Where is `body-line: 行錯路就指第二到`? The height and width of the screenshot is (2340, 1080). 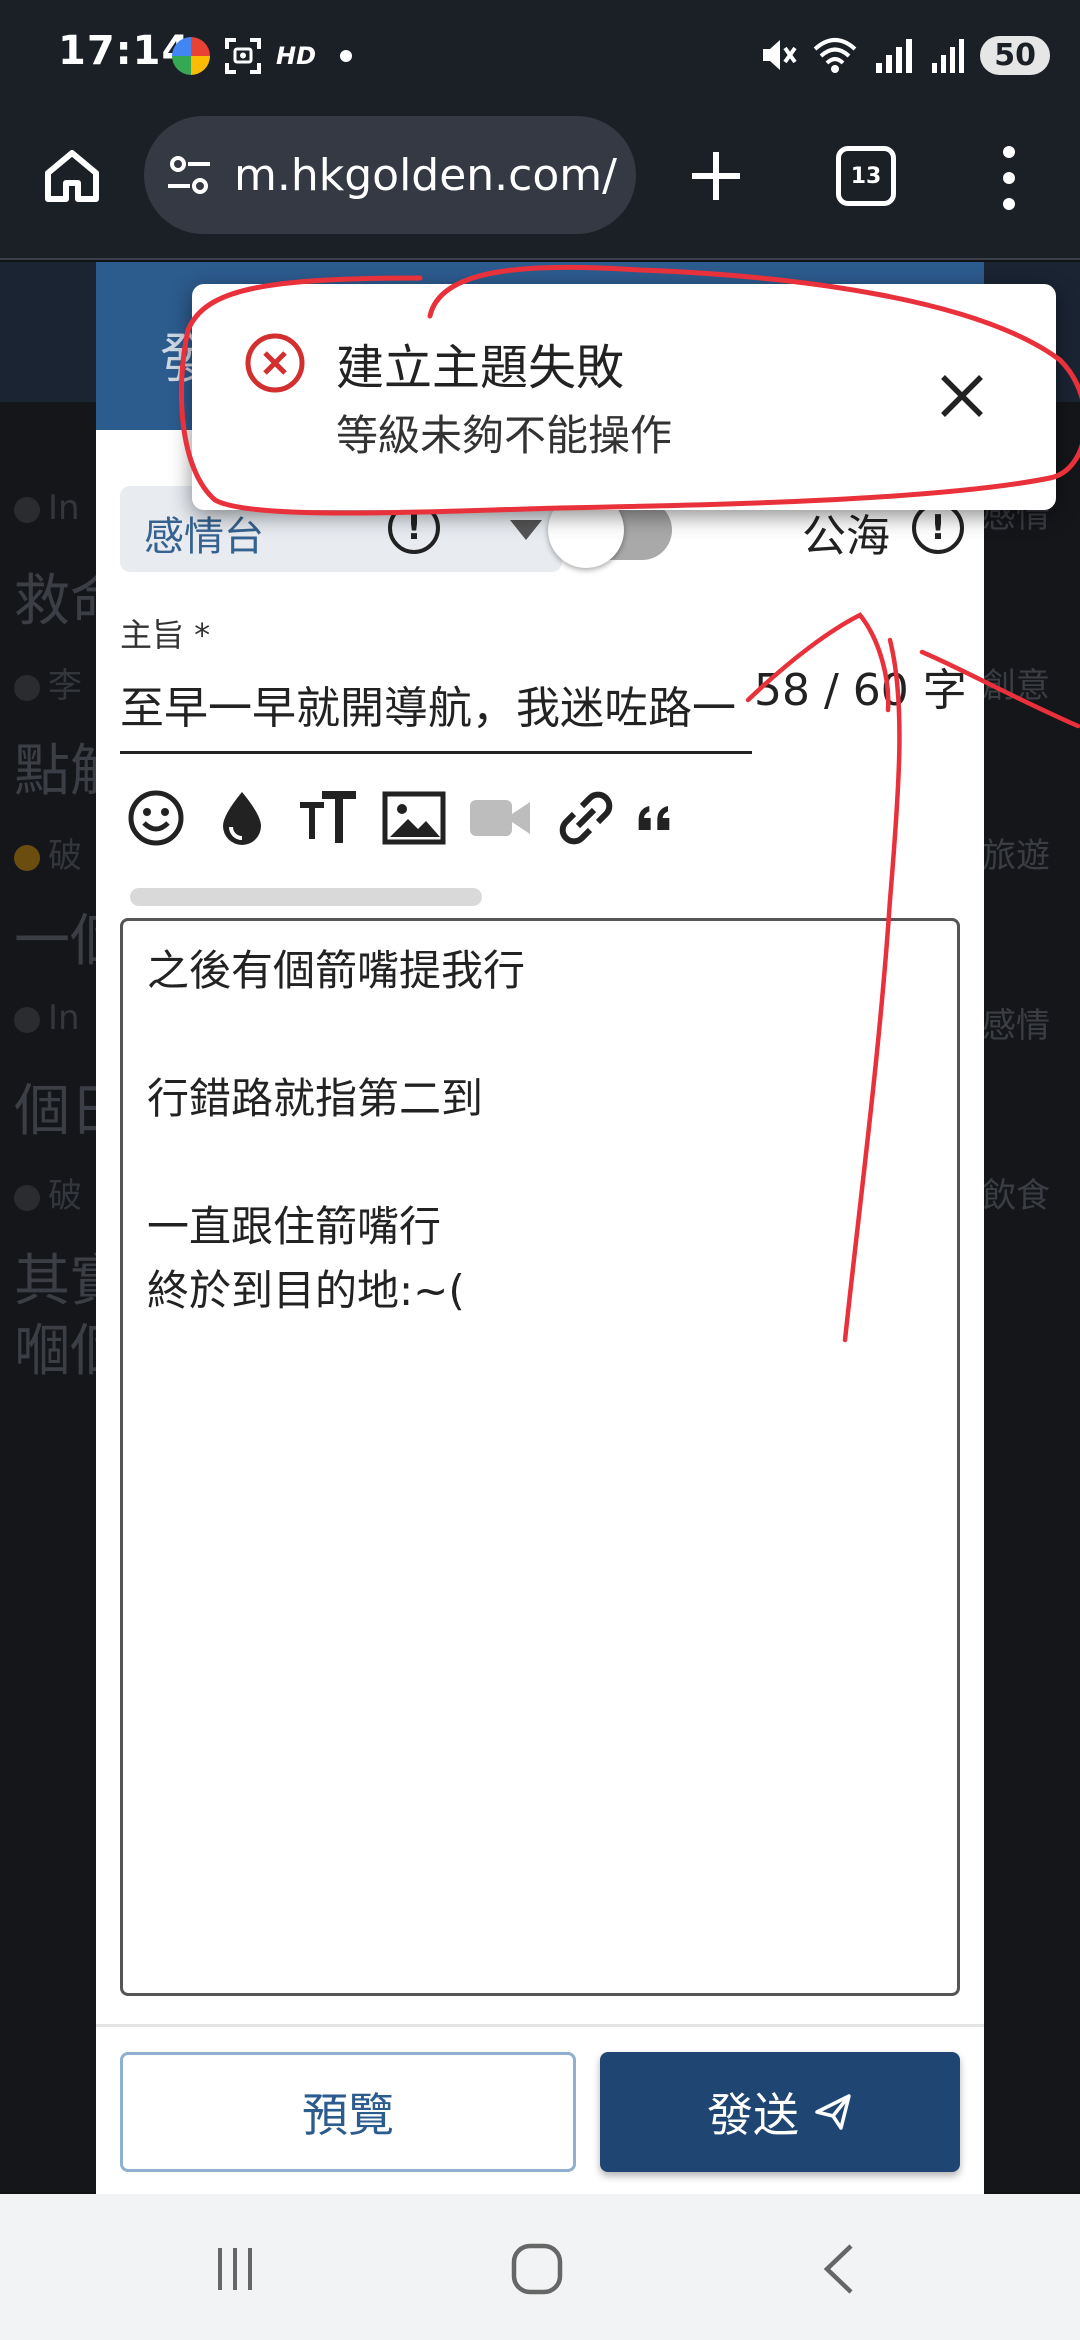 body-line: 行錯路就指第二到 is located at coordinates (315, 1098).